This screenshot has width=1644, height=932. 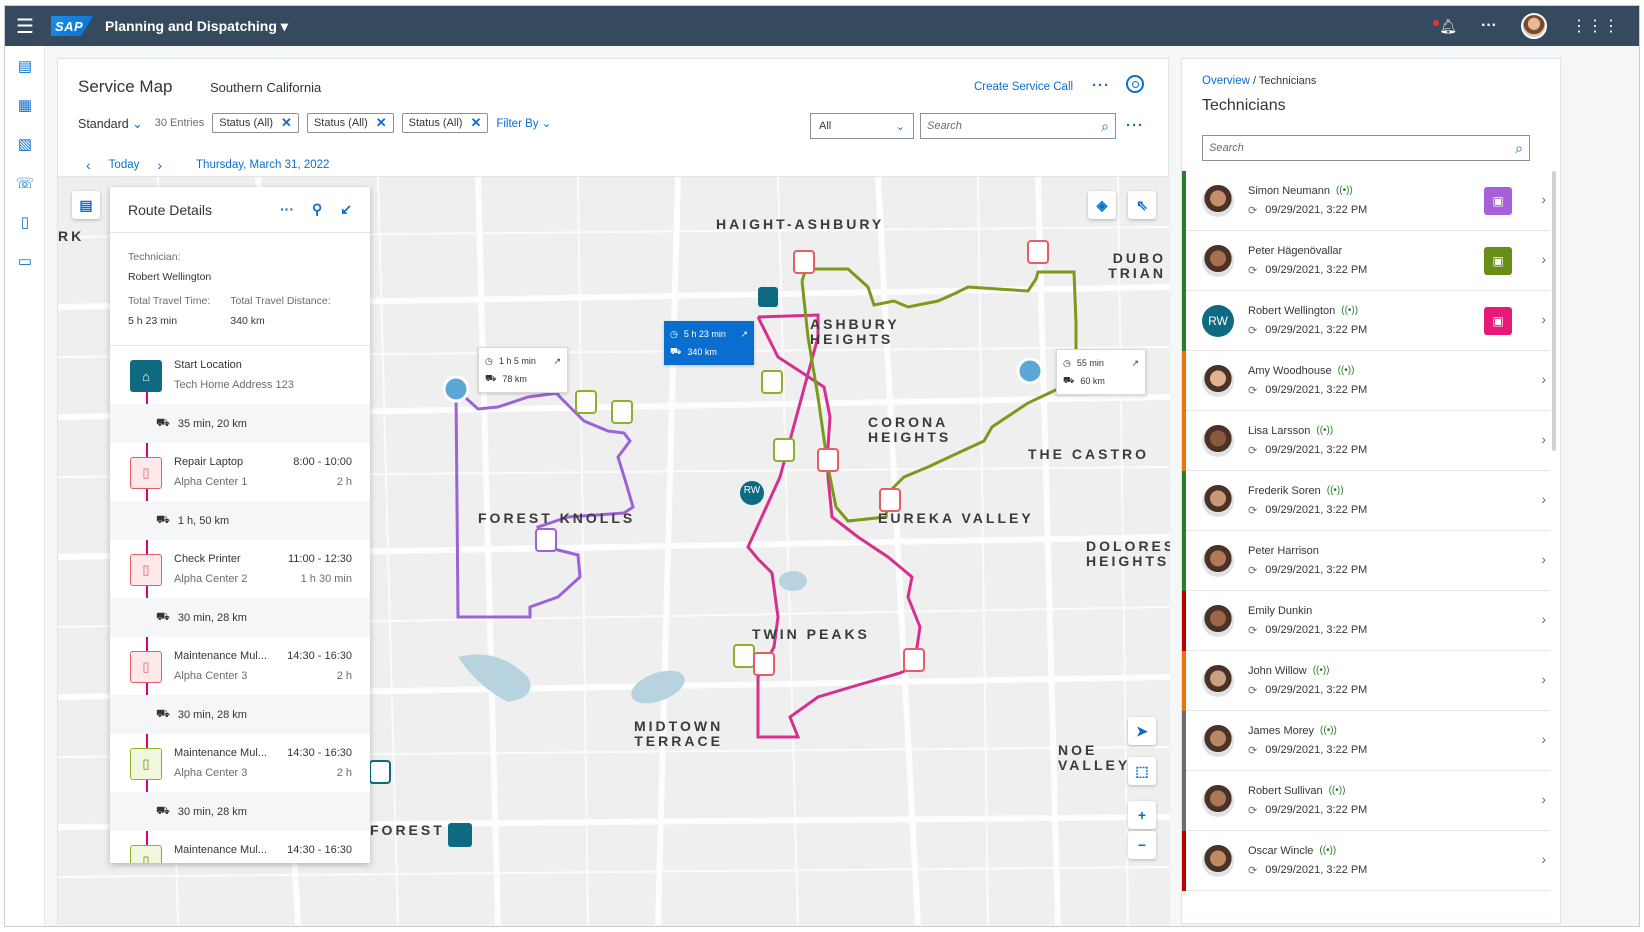 What do you see at coordinates (212, 423) in the screenshot?
I see `leg-text: 35 min, 20 km` at bounding box center [212, 423].